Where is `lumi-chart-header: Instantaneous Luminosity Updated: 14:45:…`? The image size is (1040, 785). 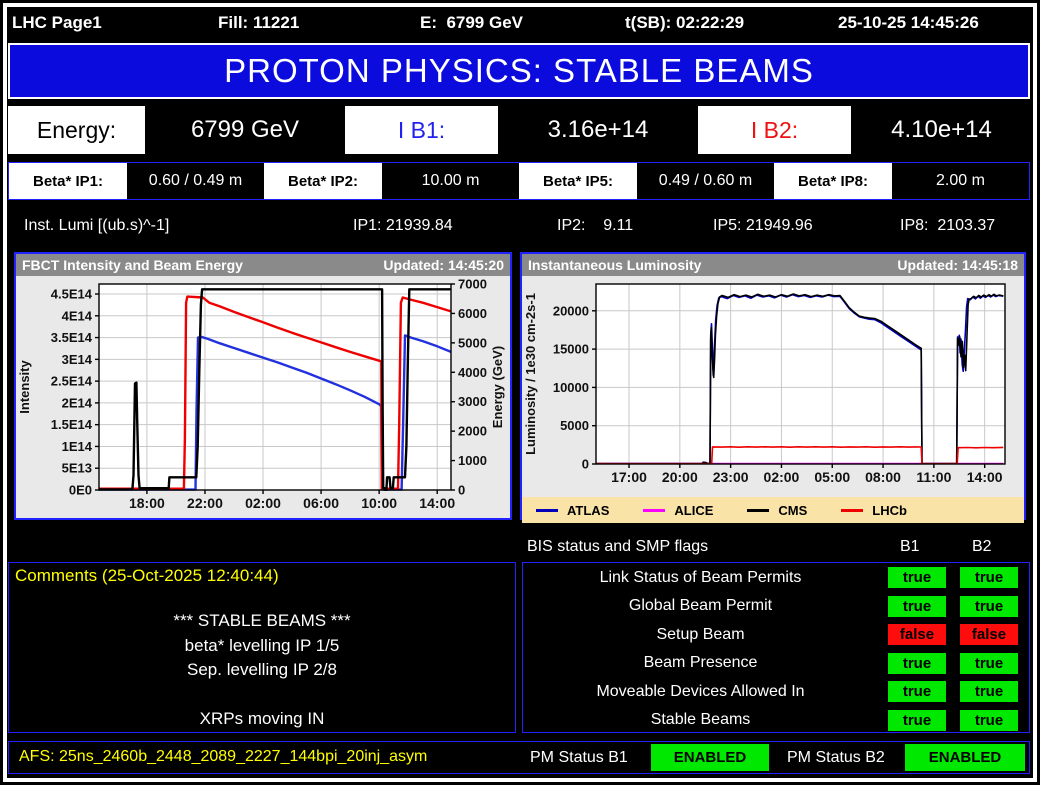 lumi-chart-header: Instantaneous Luminosity Updated: 14:45:… is located at coordinates (773, 265).